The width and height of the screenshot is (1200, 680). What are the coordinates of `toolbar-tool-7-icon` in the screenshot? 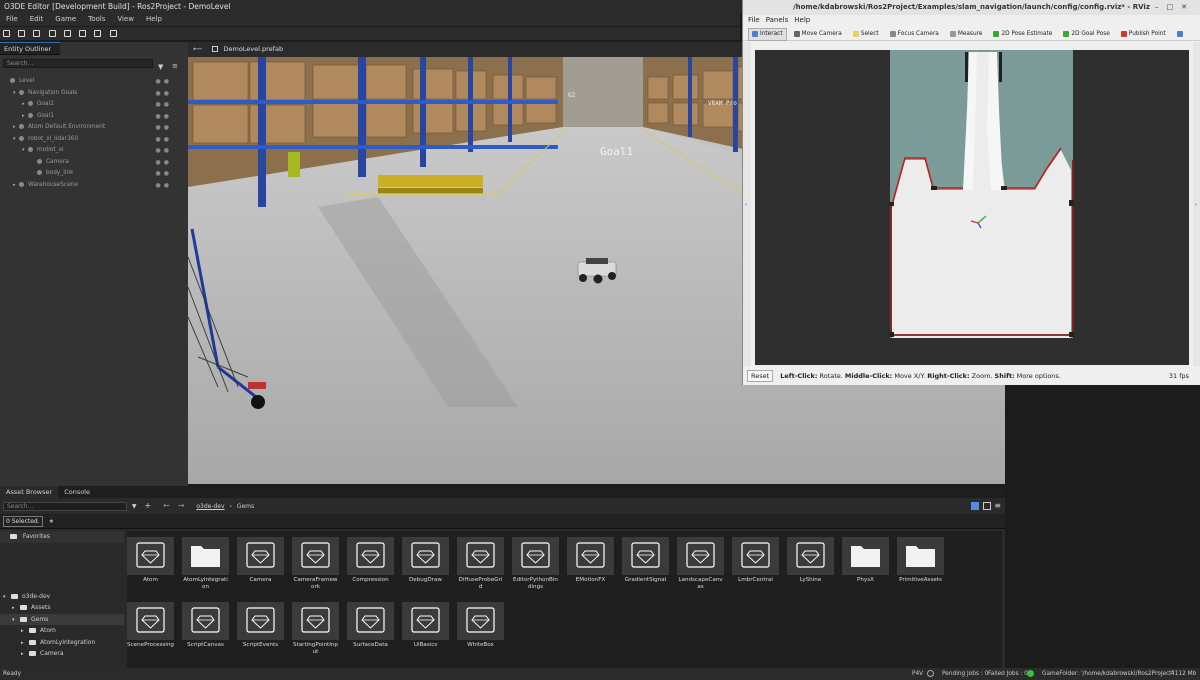 It's located at (98, 33).